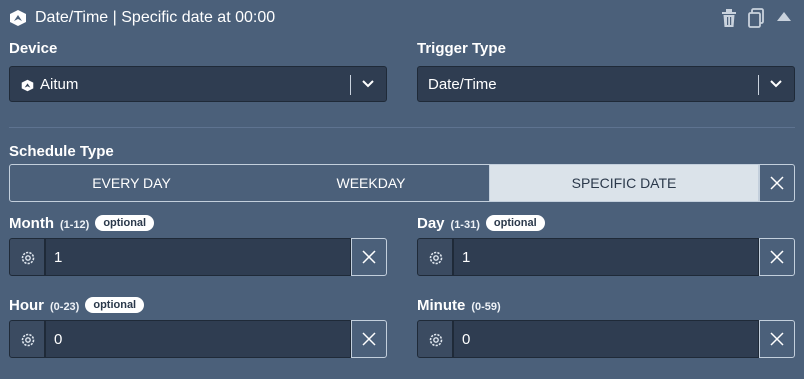 The image size is (804, 379). Describe the element at coordinates (155, 17) in the screenshot. I see `panel-title: Date/Time | Specific date at 00:00` at that location.